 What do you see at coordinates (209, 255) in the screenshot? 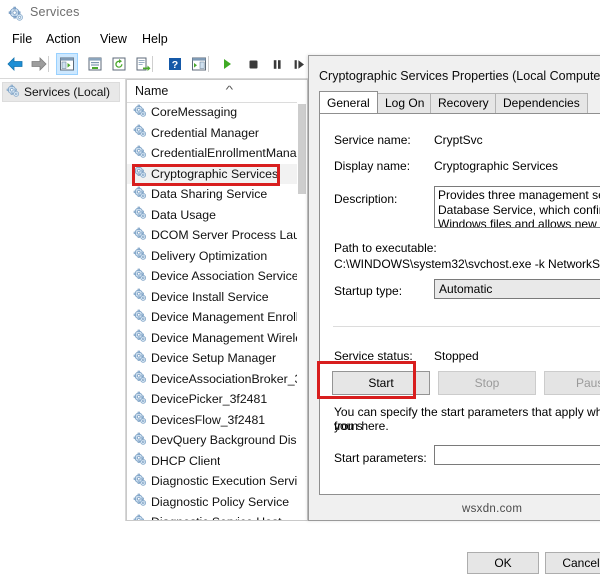
I see `list-item-label: Delivery Optimization` at bounding box center [209, 255].